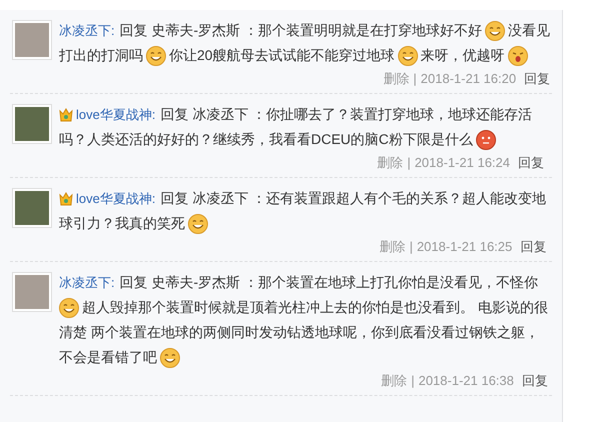  I want to click on comment-text: 回复 冰凌丞下 ：还有装置跟超人有个毛的关系？超人能改变地, so click(353, 198).